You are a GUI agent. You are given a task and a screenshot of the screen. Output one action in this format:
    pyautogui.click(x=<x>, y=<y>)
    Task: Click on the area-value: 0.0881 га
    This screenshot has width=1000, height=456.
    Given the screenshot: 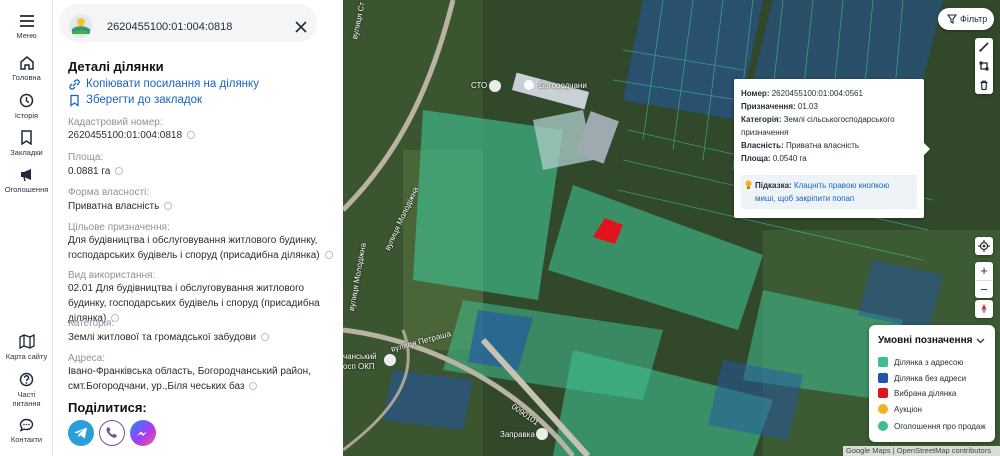 What is the action you would take?
    pyautogui.click(x=202, y=171)
    